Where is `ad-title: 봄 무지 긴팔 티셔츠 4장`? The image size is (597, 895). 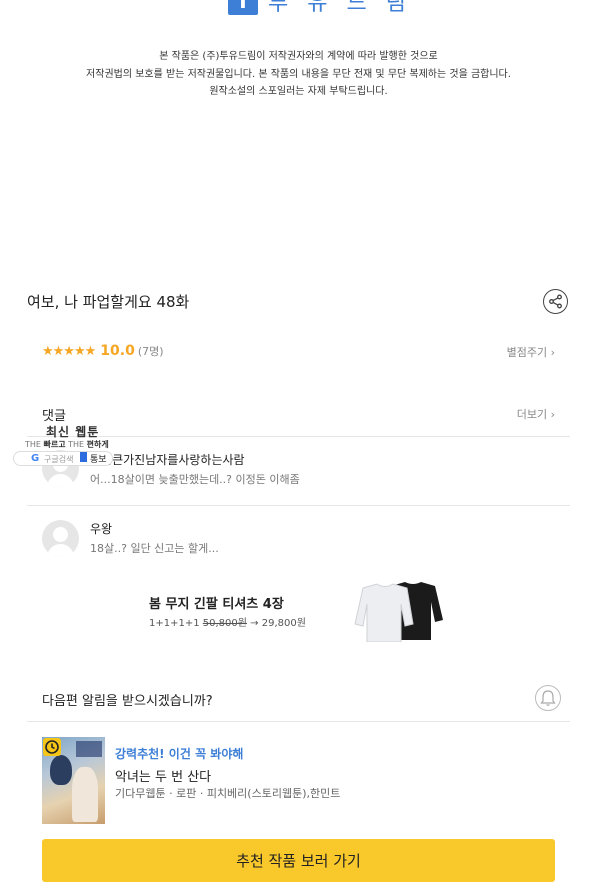
ad-title: 봄 무지 긴팔 티셔츠 4장 is located at coordinates (216, 602).